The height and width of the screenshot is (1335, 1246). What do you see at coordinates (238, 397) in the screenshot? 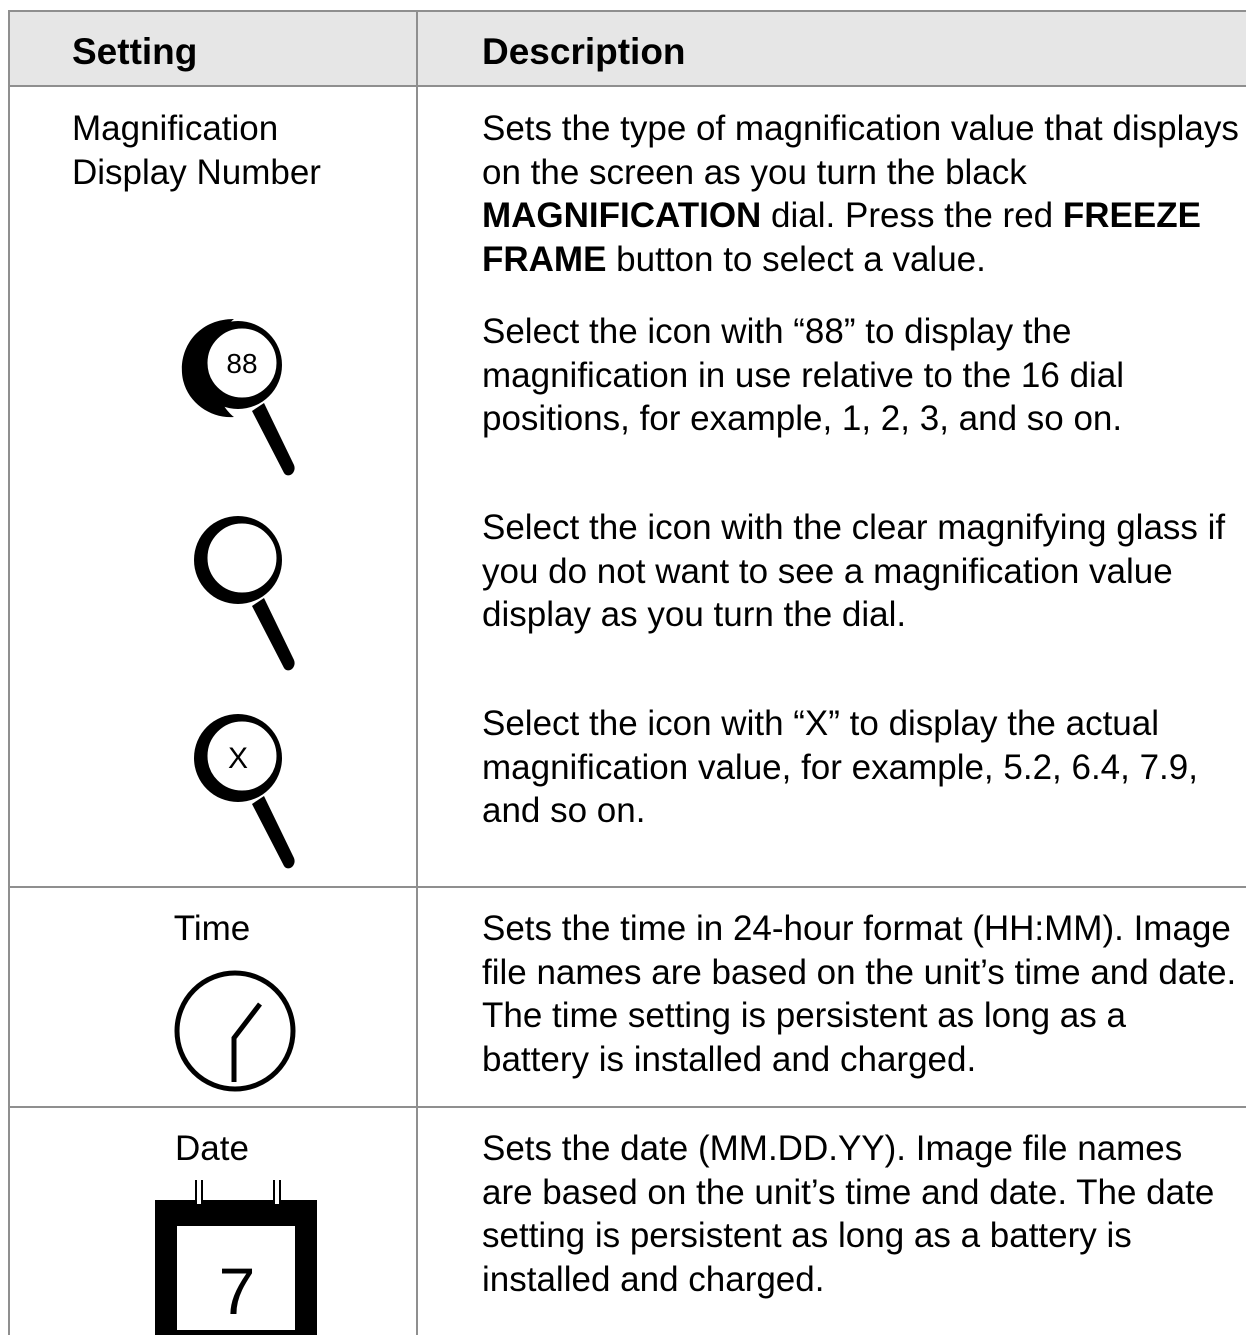
I see `magnifier-88-icon: 88` at bounding box center [238, 397].